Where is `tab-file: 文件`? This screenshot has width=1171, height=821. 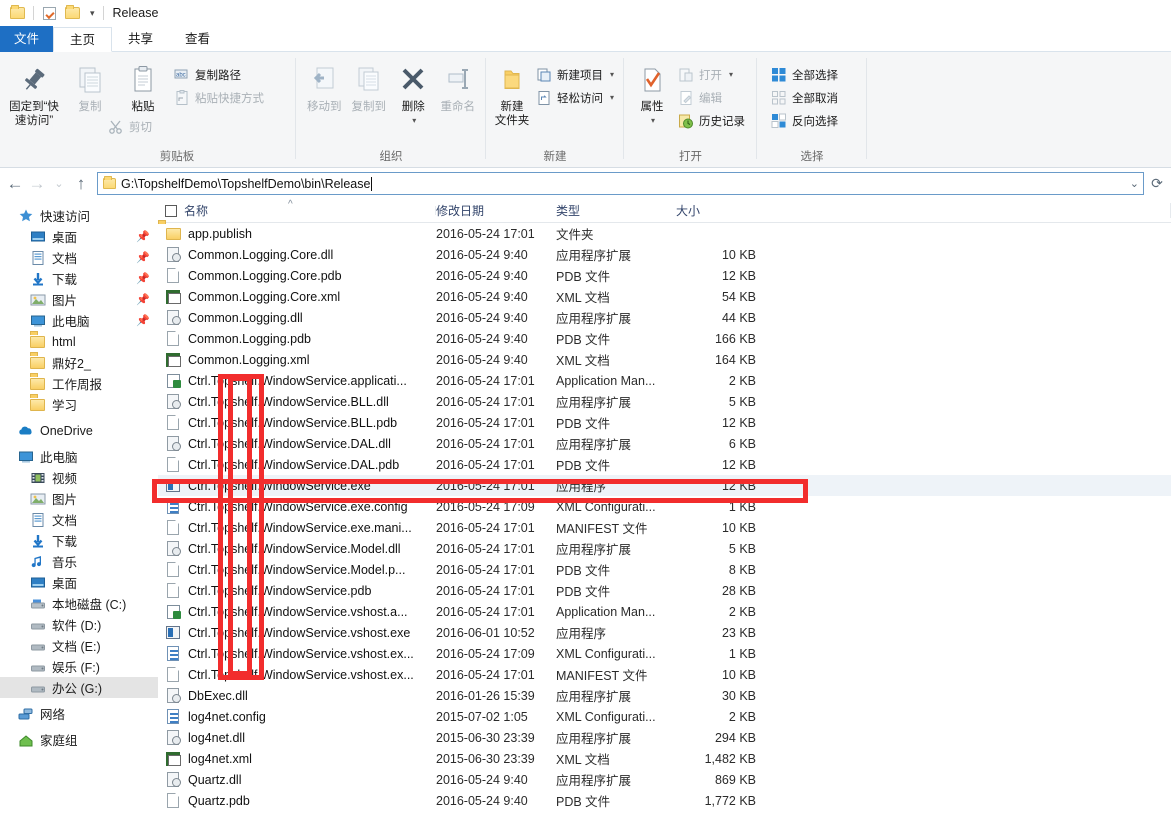 tab-file: 文件 is located at coordinates (27, 39).